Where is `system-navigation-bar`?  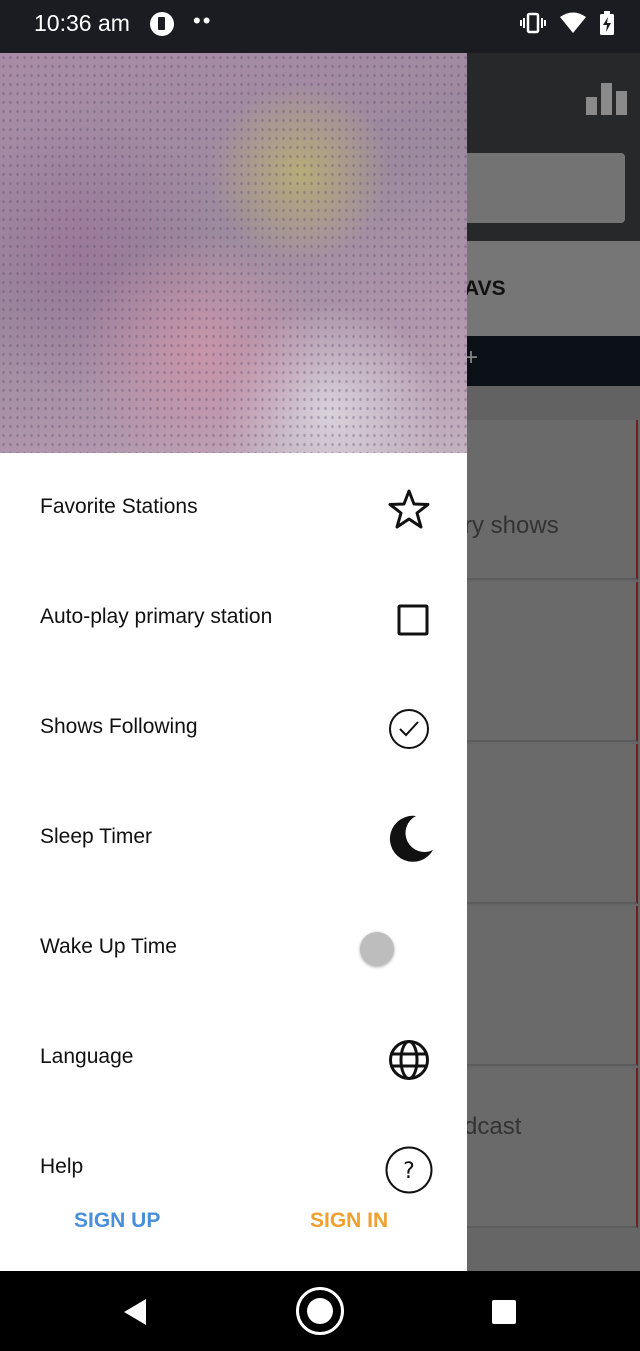 system-navigation-bar is located at coordinates (320, 1311).